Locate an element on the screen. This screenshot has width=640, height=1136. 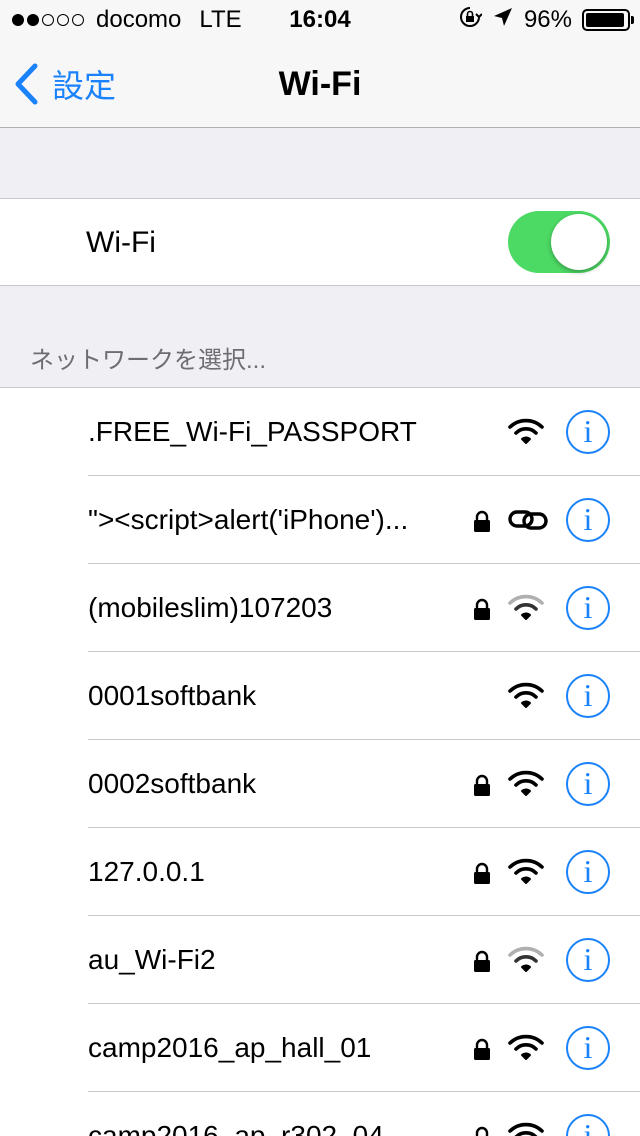
network-name: .FREE_Wi-Fi_PASSPORT is located at coordinates (252, 431).